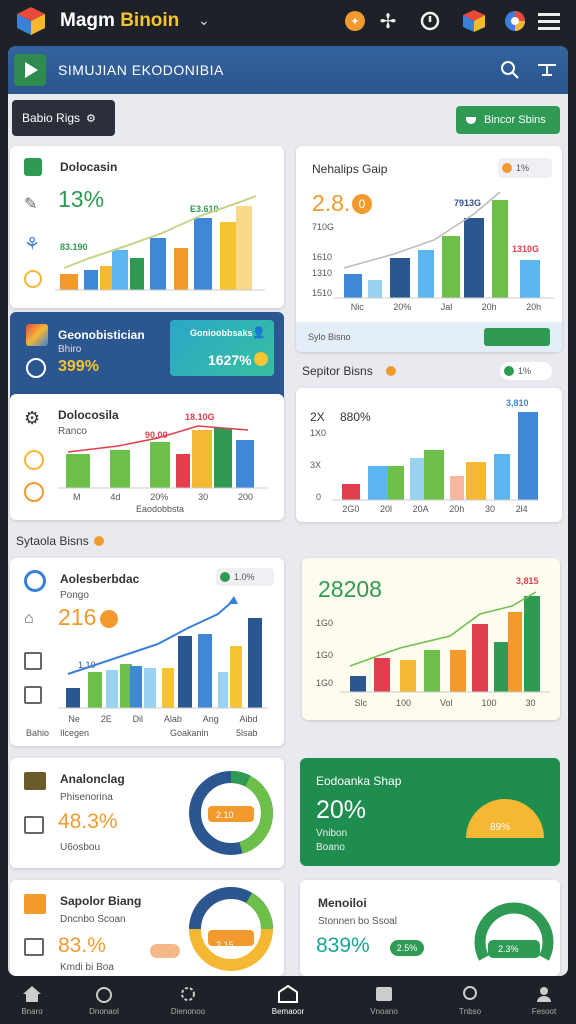  I want to click on card-subtitle: Phisenorina, so click(86, 797).